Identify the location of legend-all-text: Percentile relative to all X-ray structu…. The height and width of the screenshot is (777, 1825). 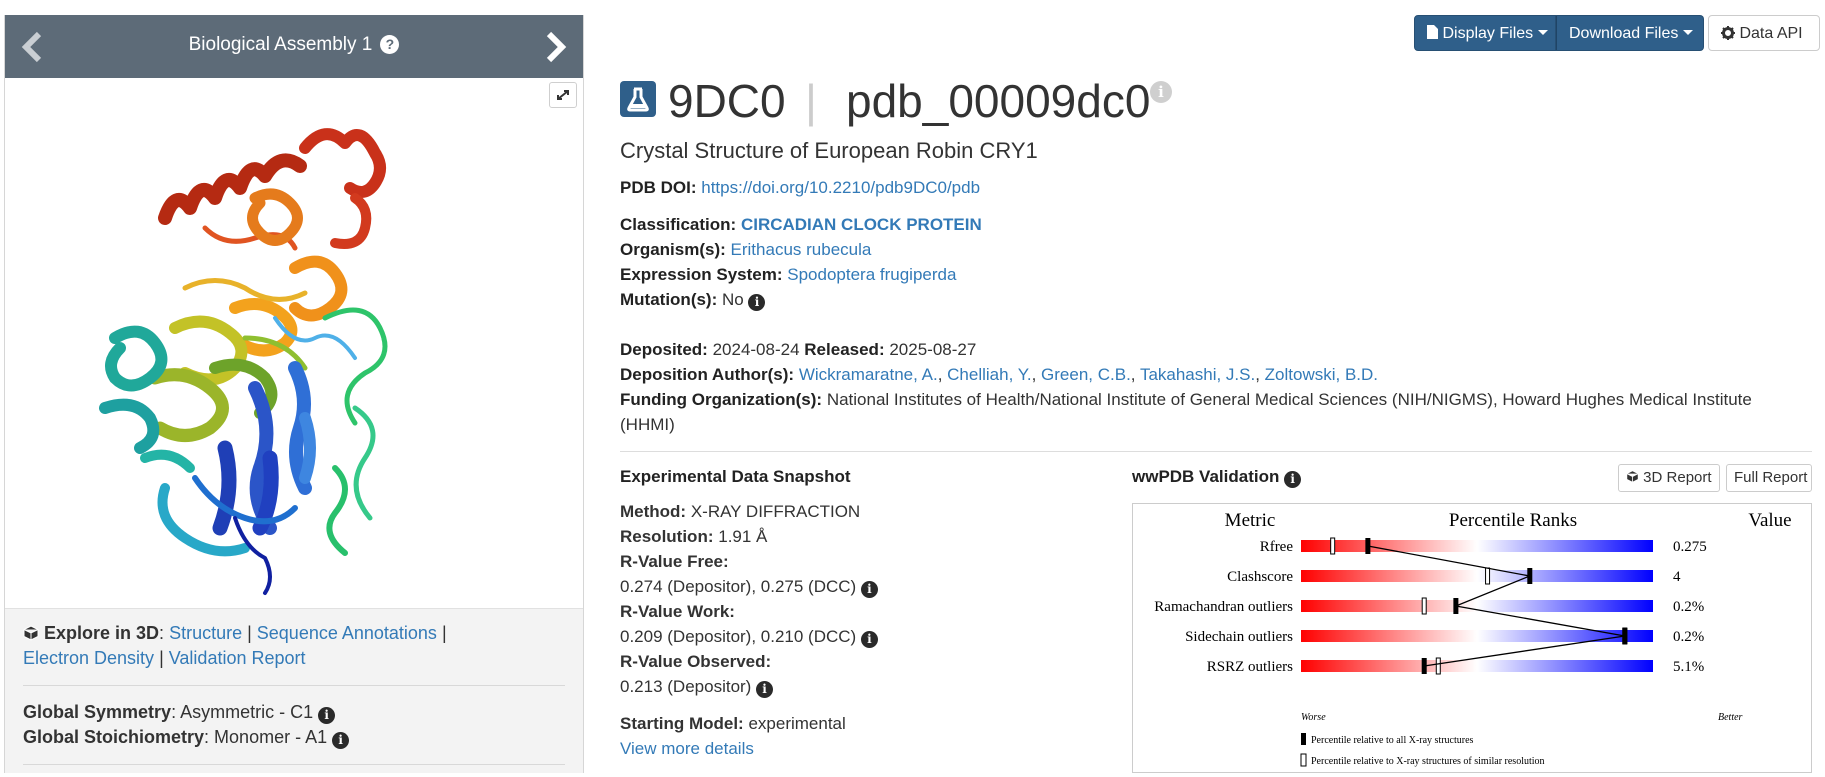
(1392, 740).